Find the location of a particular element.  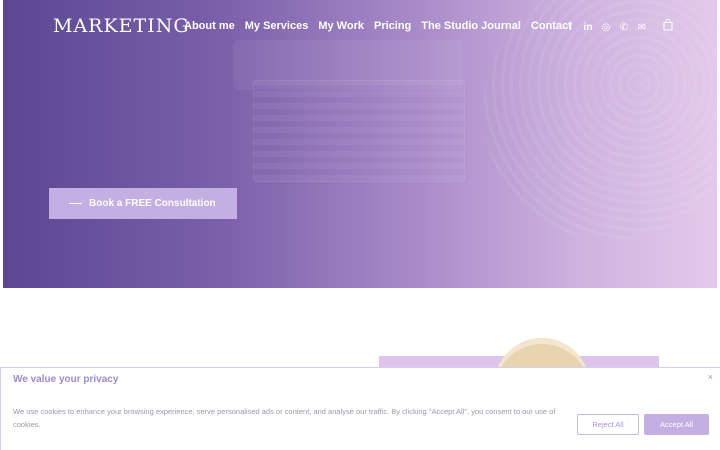

social-links: f in ◎ ✆ ✉ is located at coordinates (606, 27).